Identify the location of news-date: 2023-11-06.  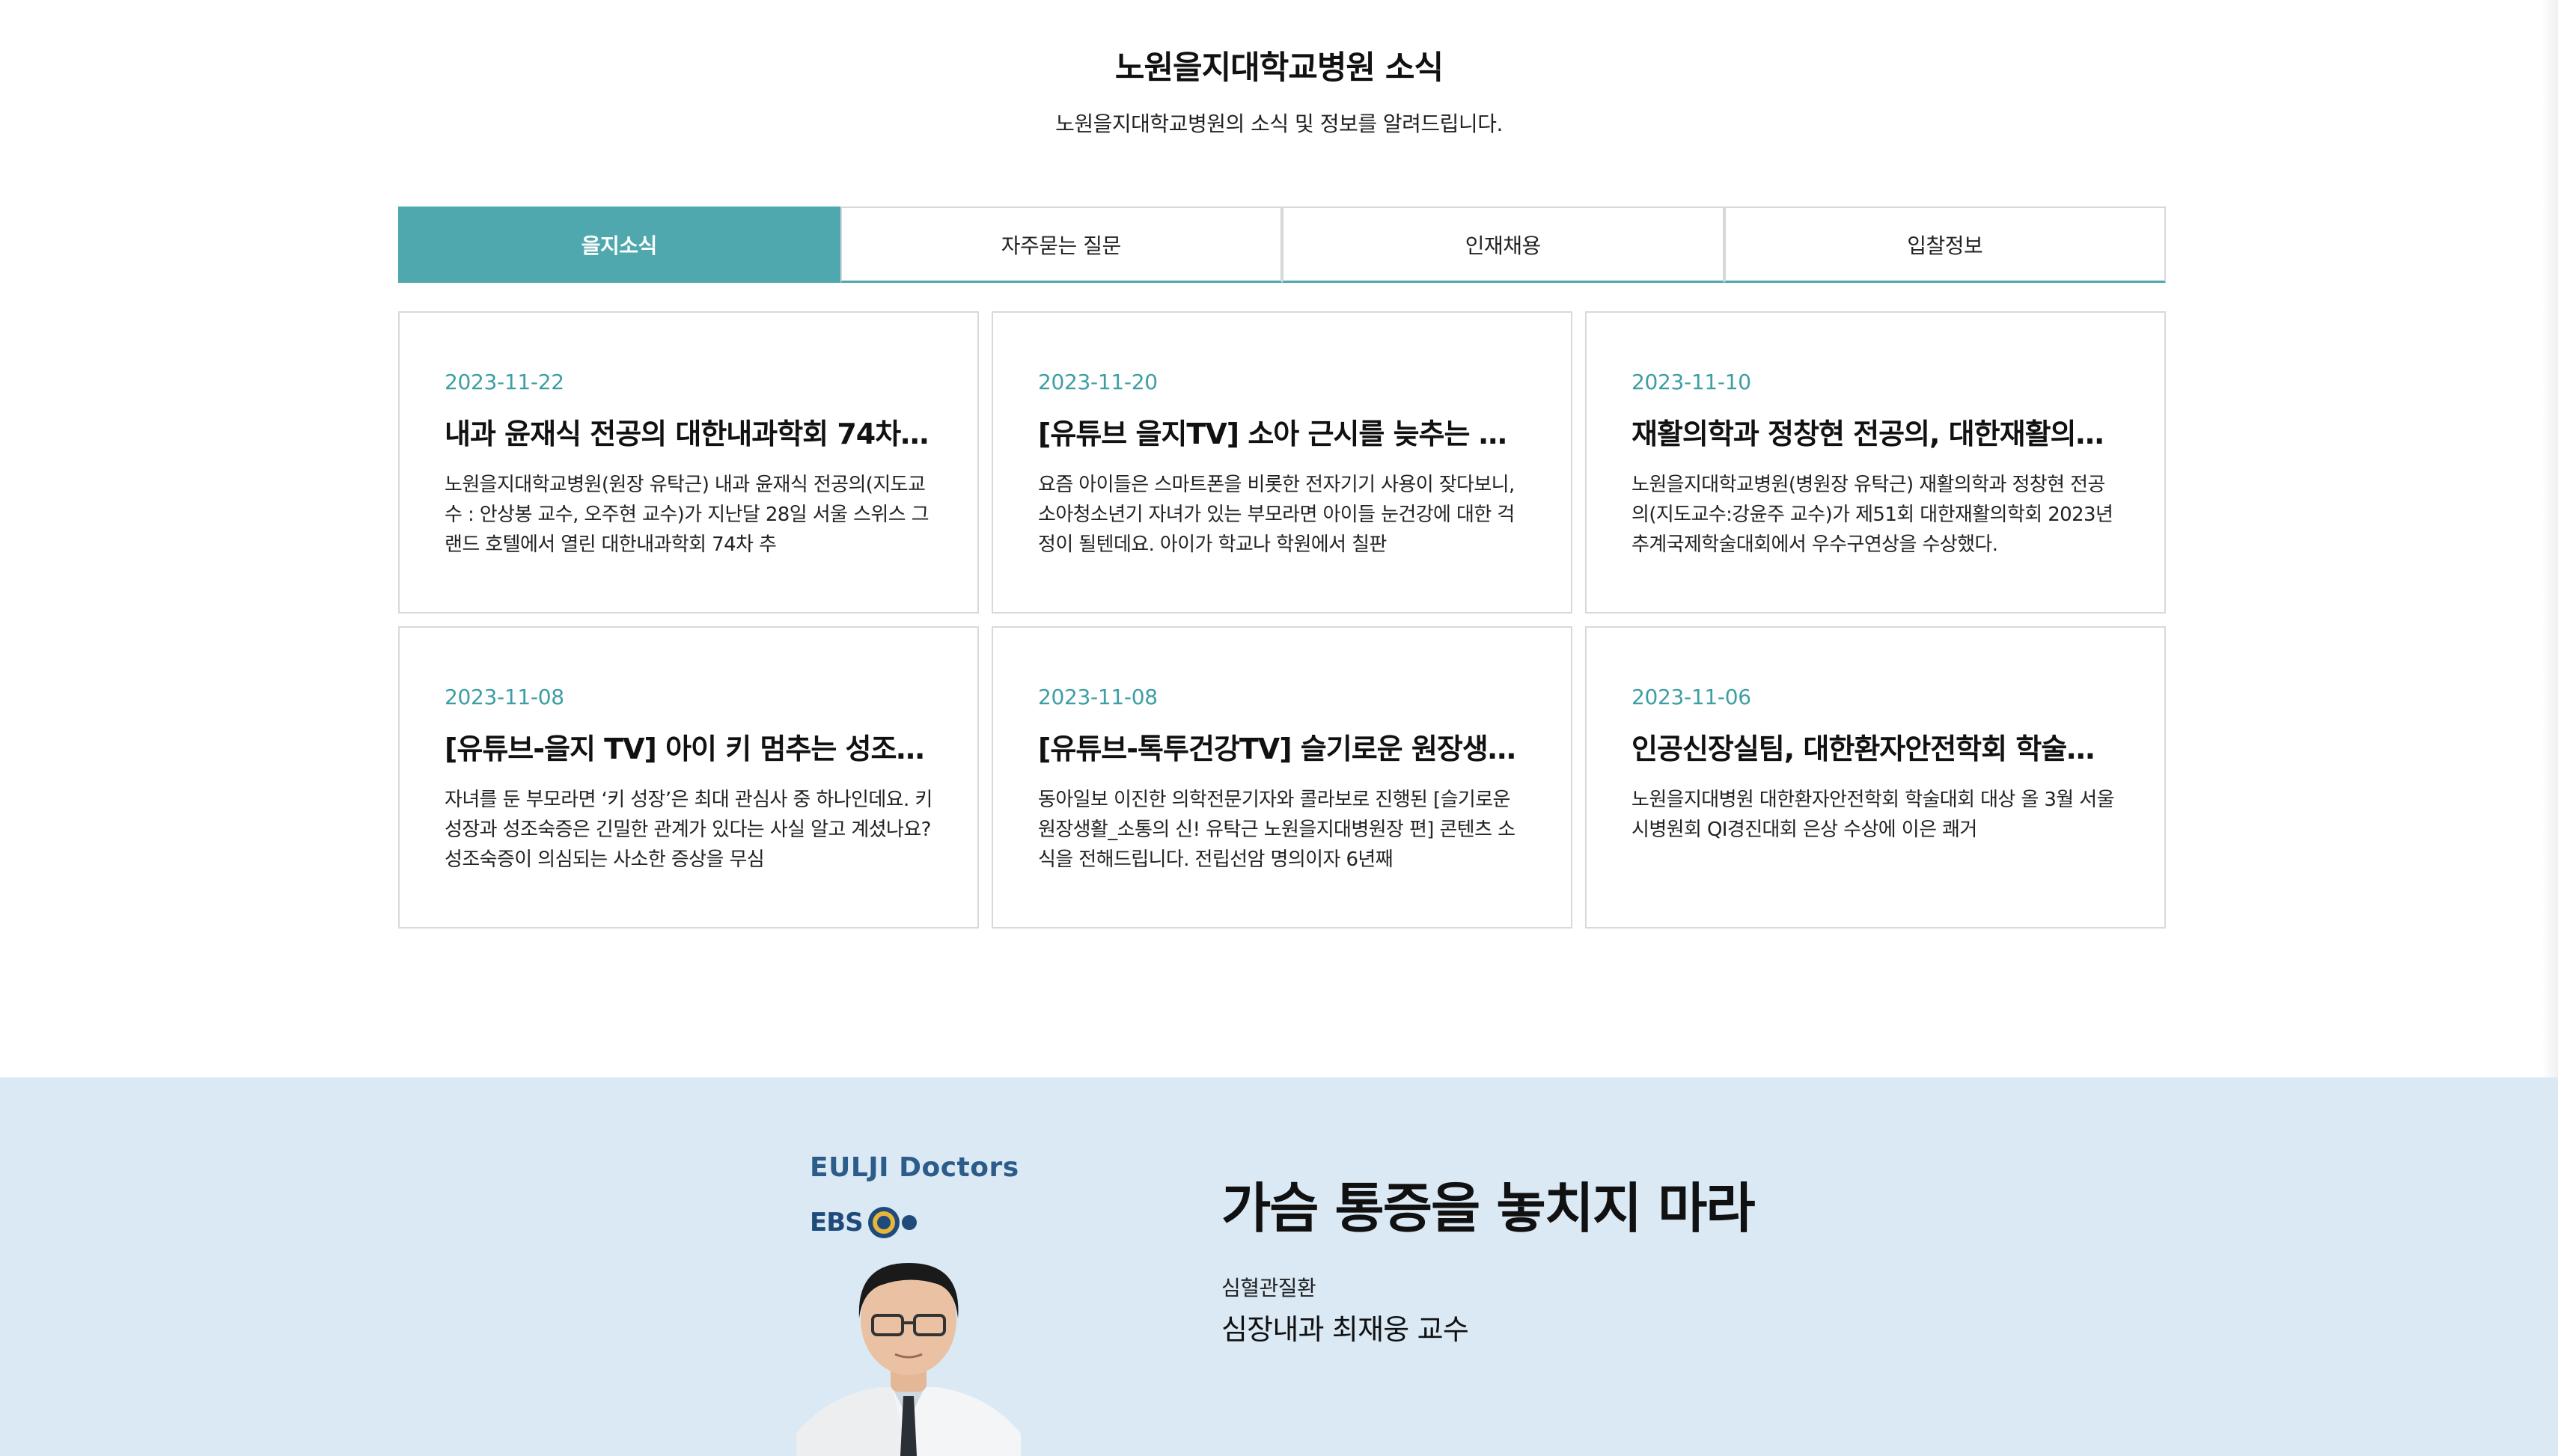
(1691, 697).